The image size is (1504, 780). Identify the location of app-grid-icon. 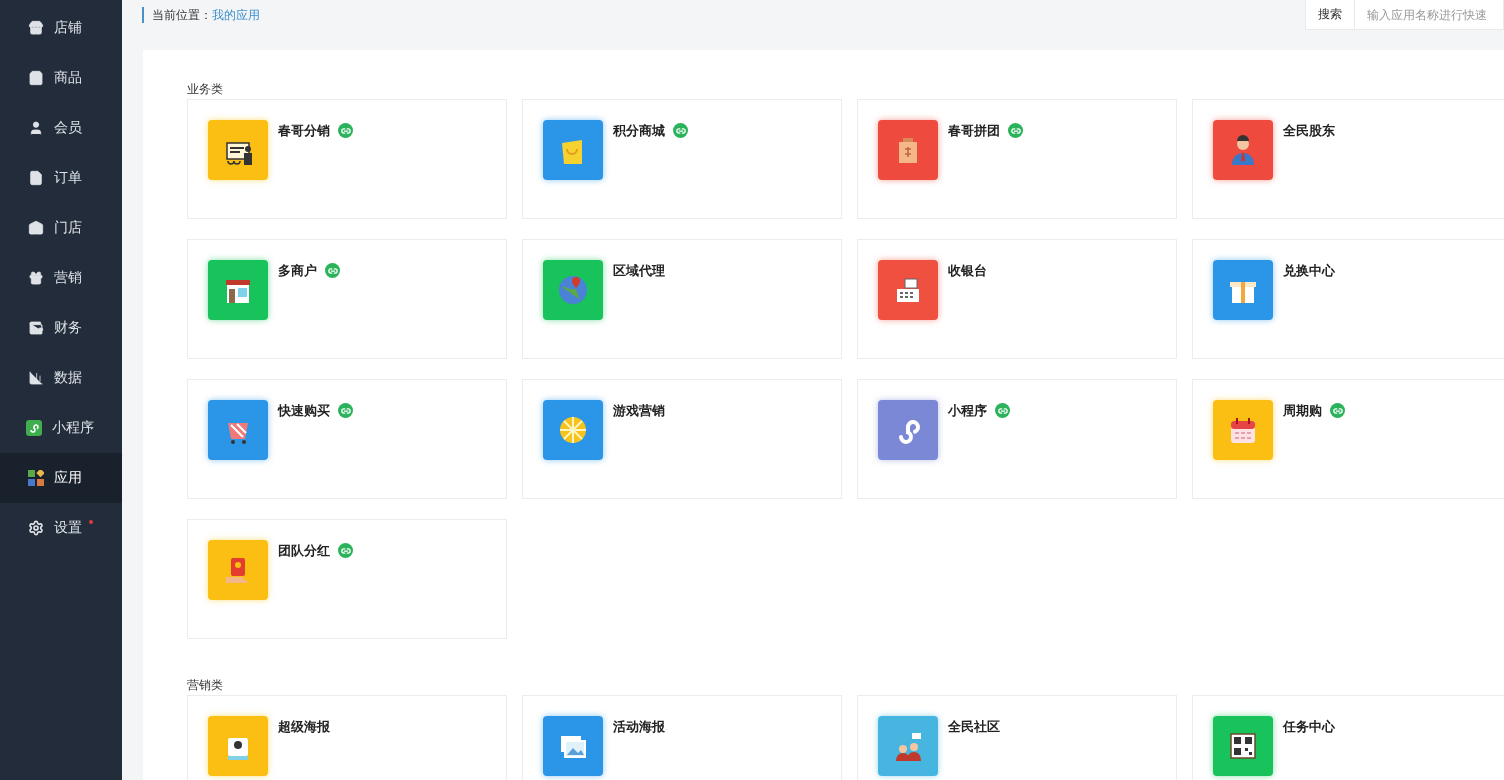
(36, 478).